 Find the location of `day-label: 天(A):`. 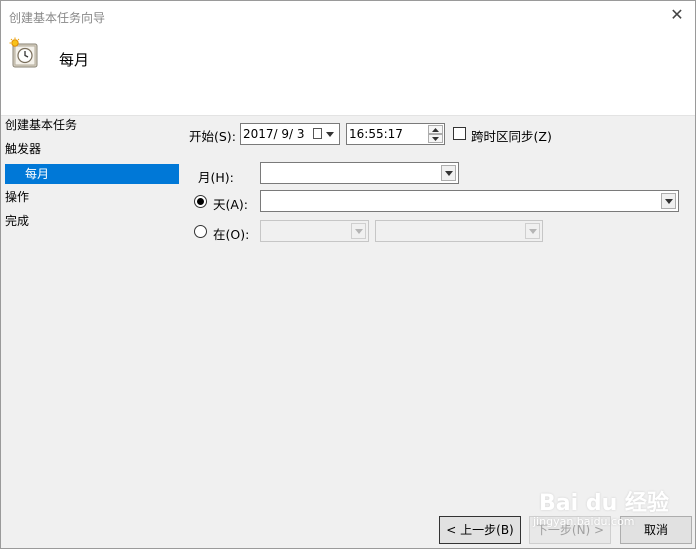

day-label: 天(A): is located at coordinates (231, 204).